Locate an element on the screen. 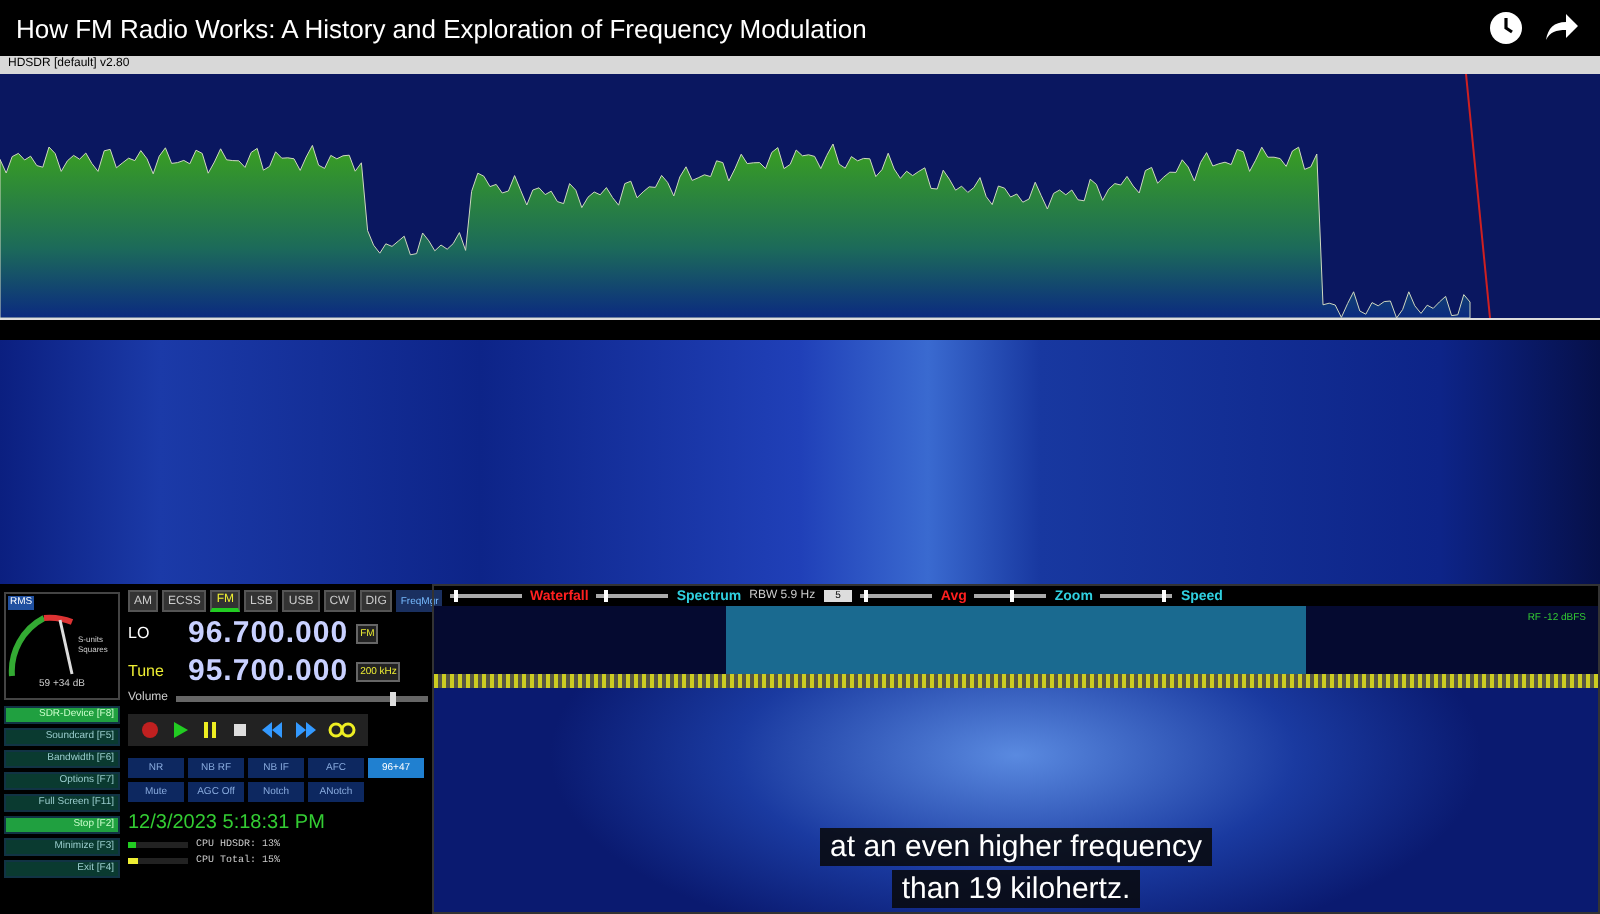 This screenshot has height=914, width=1600. tune-label: Tune is located at coordinates (147, 671).